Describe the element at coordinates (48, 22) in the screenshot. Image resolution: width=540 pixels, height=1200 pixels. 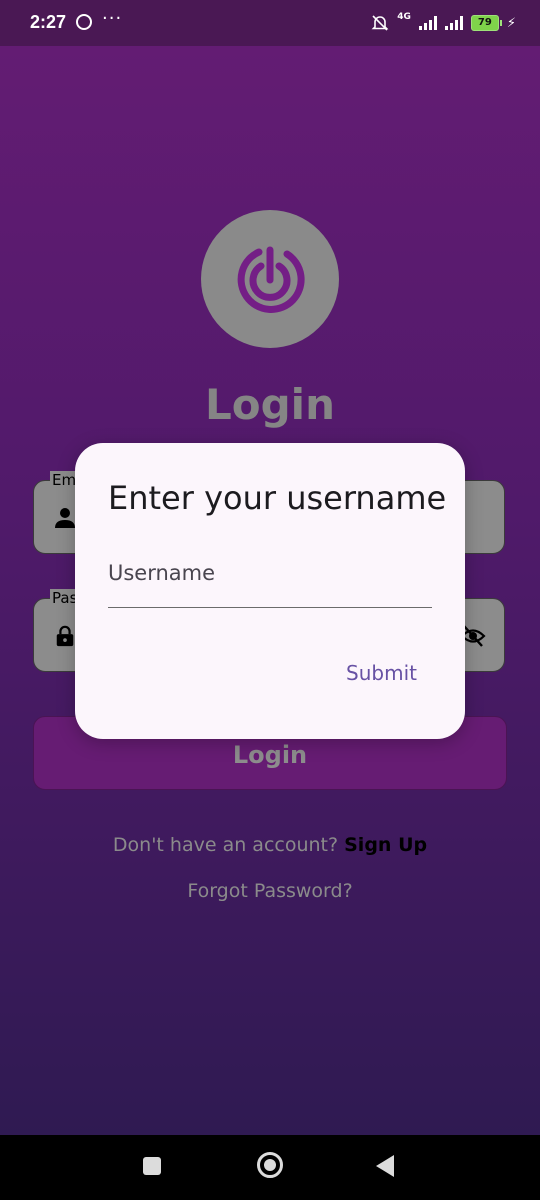
I see `status-time: 2:27` at that location.